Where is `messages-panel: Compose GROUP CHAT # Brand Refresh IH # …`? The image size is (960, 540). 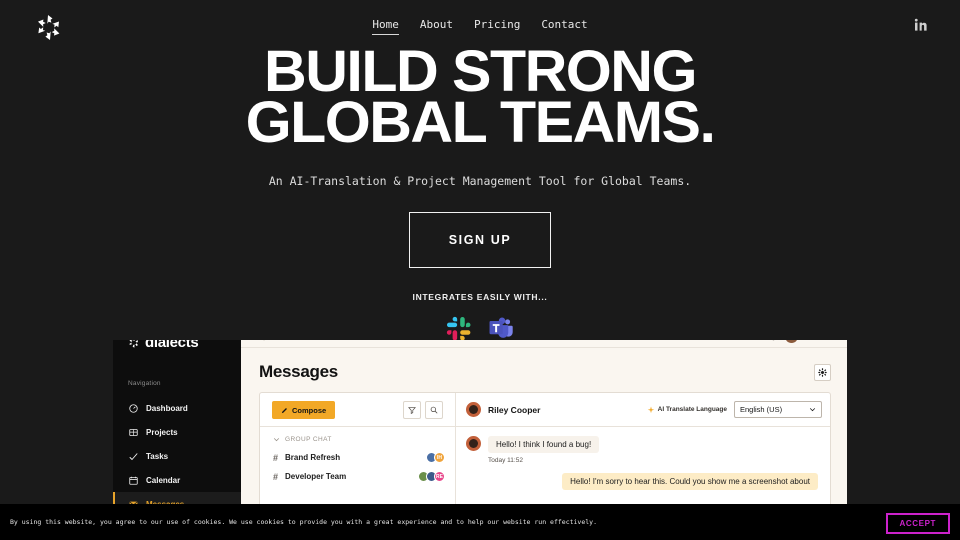
messages-panel: Compose GROUP CHAT # Brand Refresh IH # … is located at coordinates (545, 450).